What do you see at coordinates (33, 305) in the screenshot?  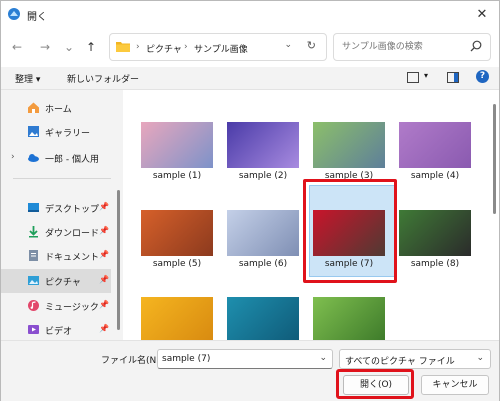 I see `music-icon` at bounding box center [33, 305].